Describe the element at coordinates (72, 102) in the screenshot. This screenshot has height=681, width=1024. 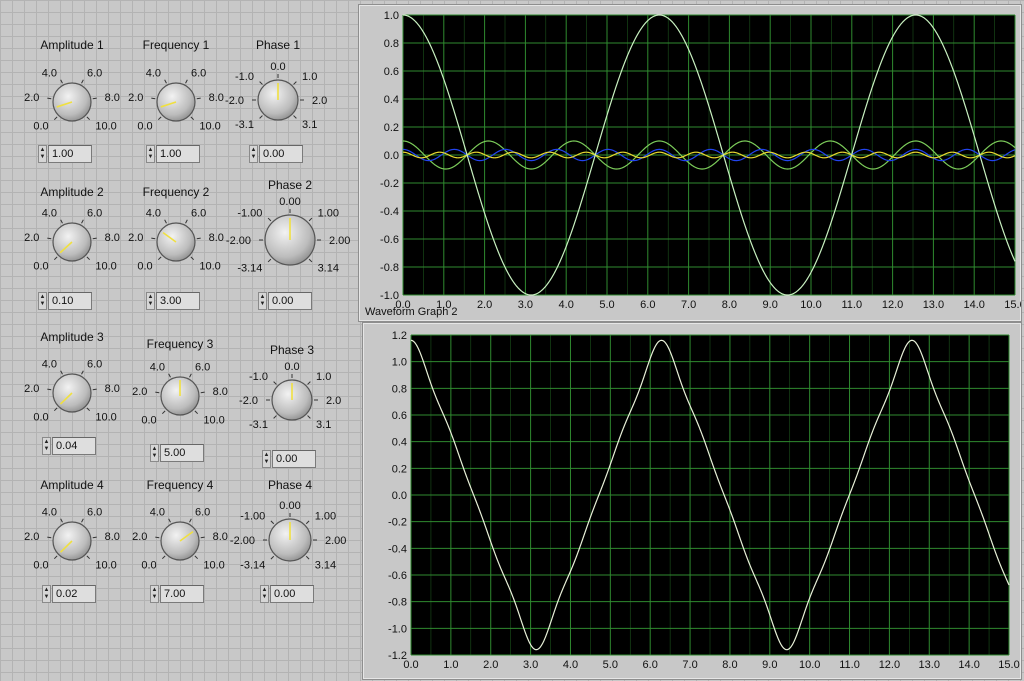
I see `amp1-knob: 0.02.04.0 6.08.010.0` at that location.